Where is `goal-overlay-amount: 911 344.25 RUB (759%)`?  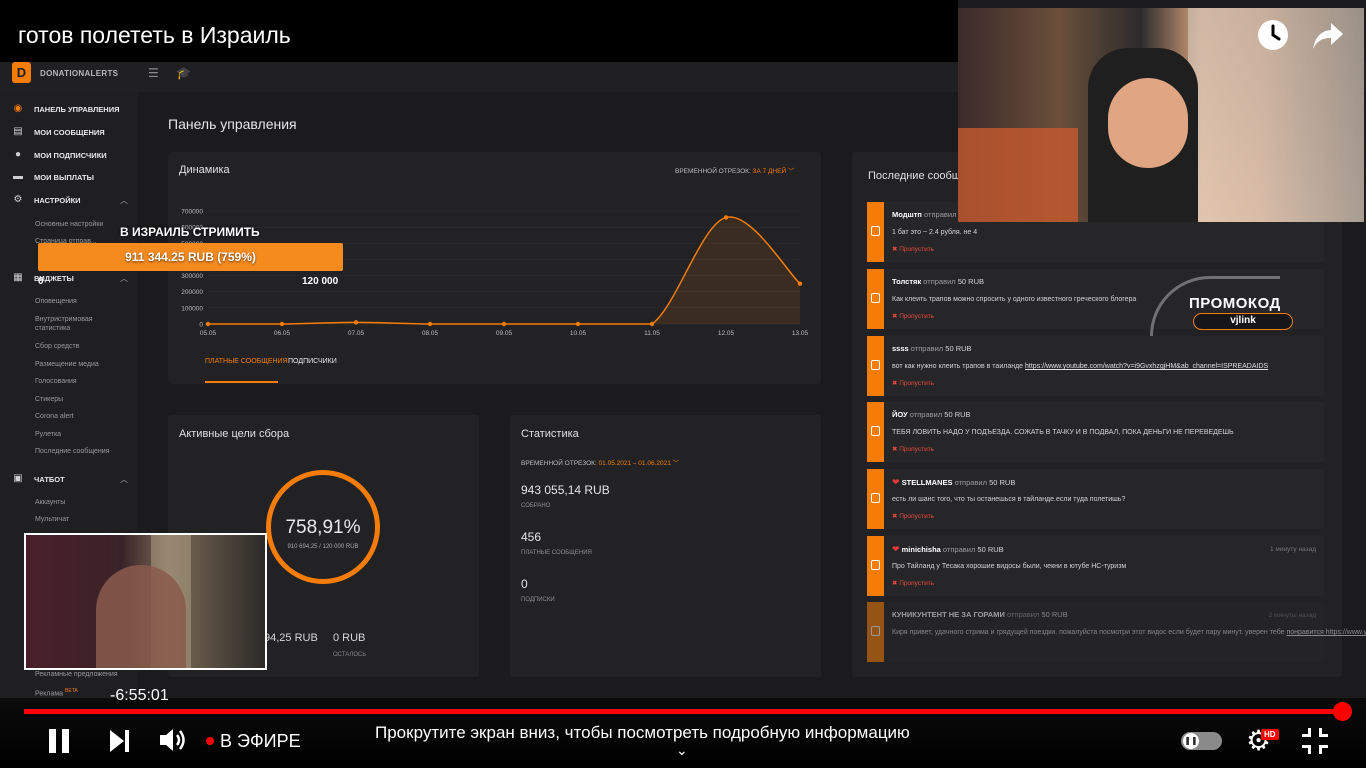
goal-overlay-amount: 911 344.25 RUB (759%) is located at coordinates (190, 257).